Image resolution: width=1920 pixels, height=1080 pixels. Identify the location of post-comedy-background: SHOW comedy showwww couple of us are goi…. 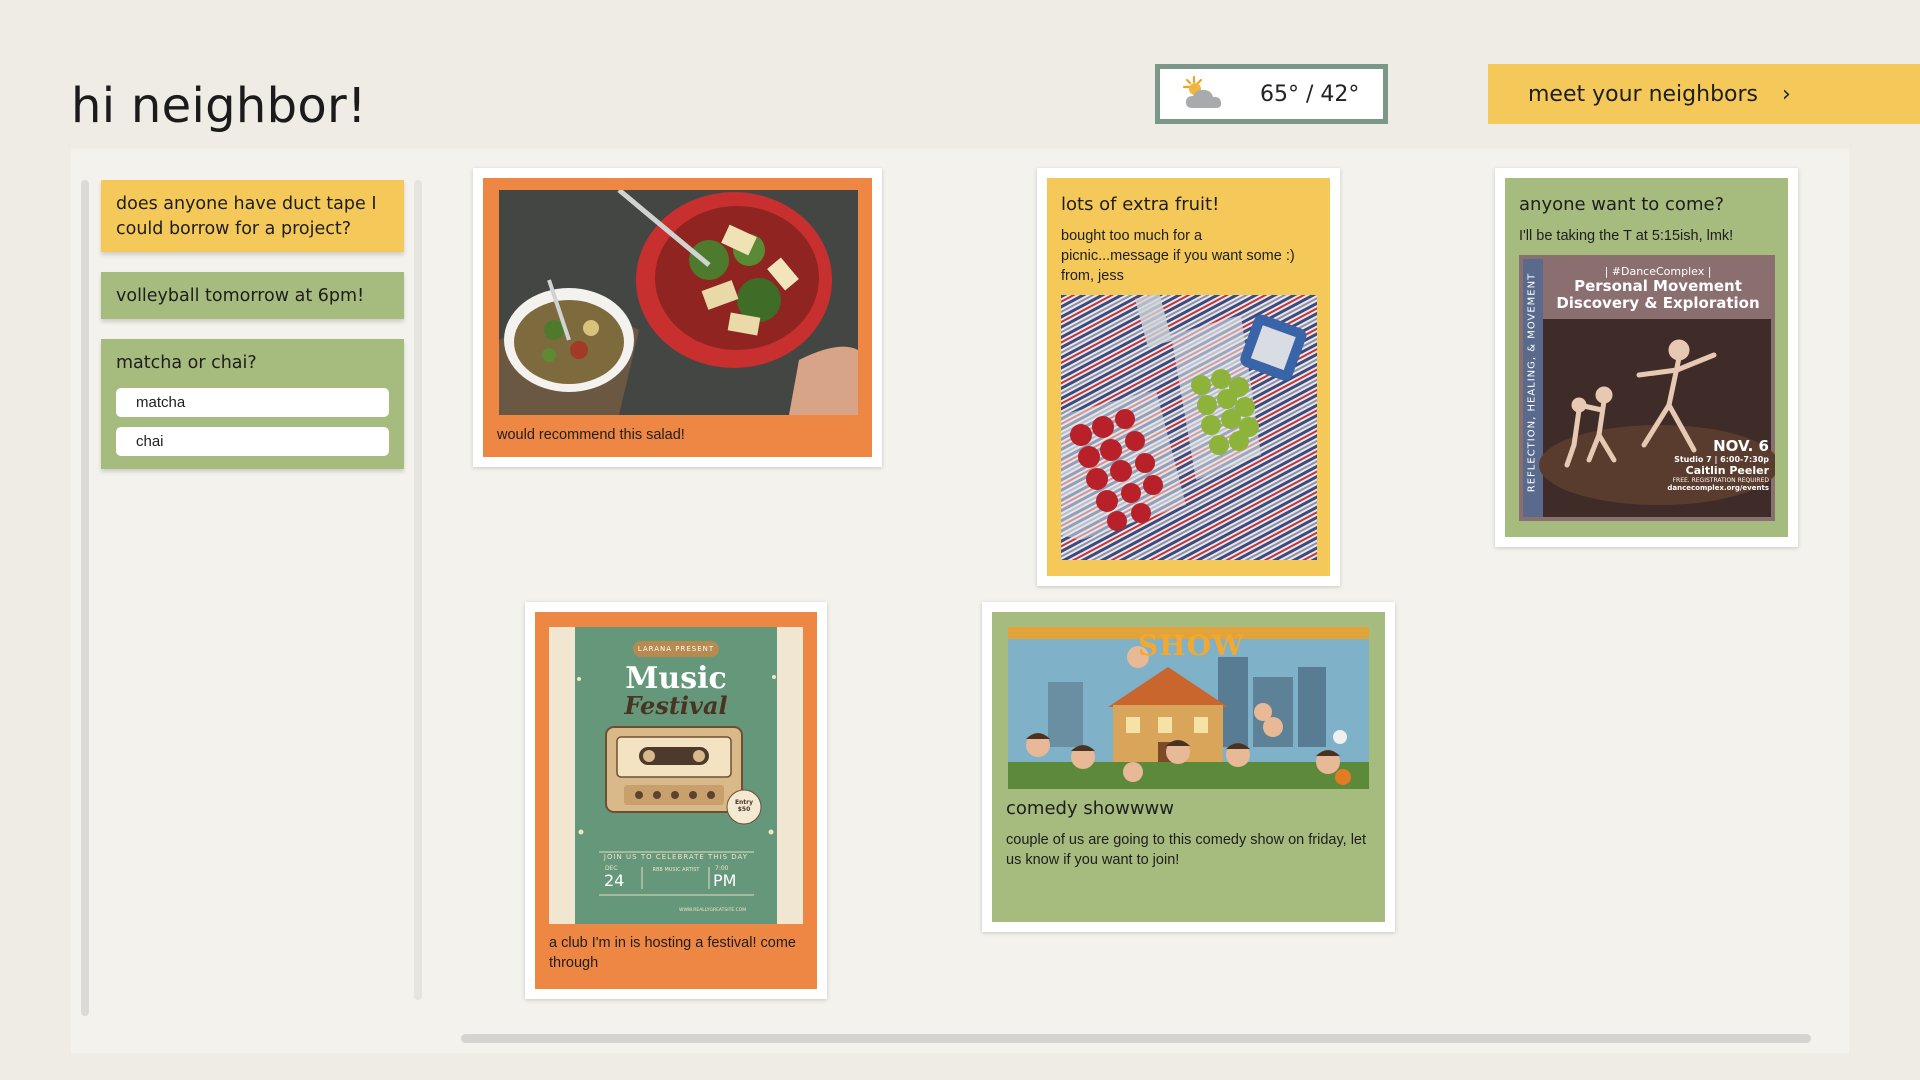
(1188, 767).